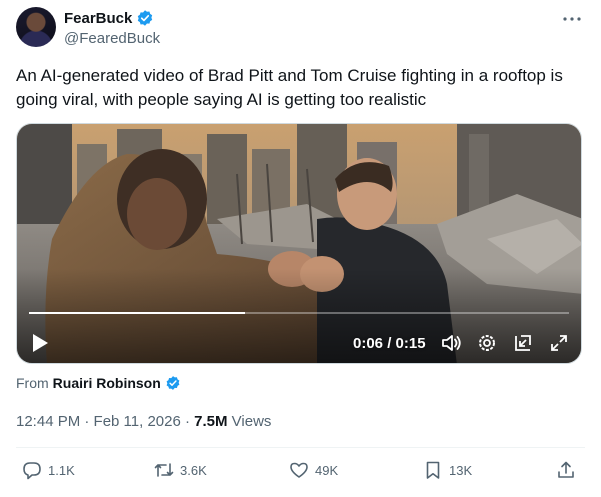 Image resolution: width=601 pixels, height=497 pixels. I want to click on video-progress-bar, so click(299, 313).